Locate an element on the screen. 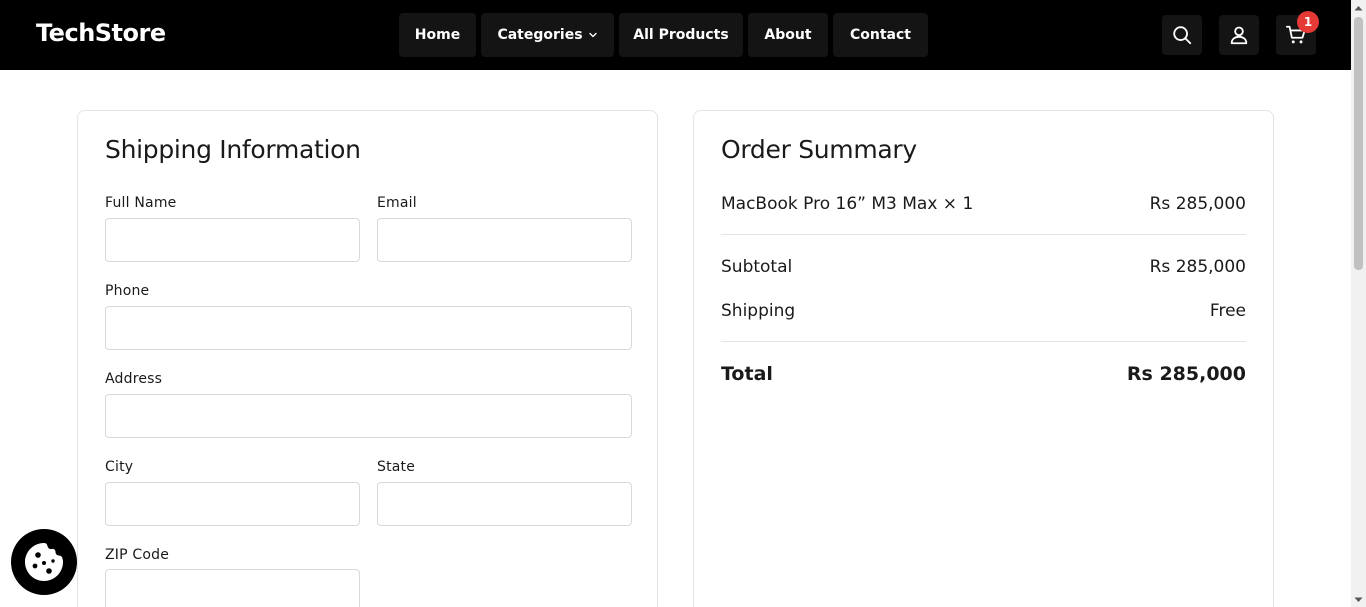  nav-categories: Categories is located at coordinates (547, 35).